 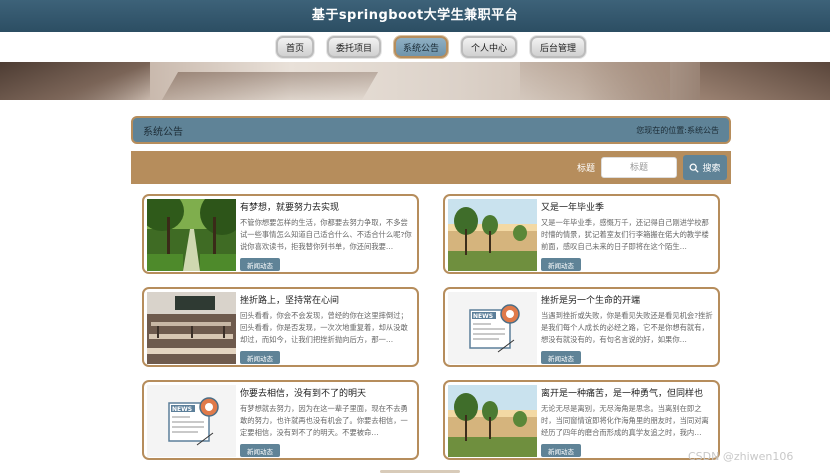 I want to click on nav-item-projects: 委托项目, so click(x=354, y=47).